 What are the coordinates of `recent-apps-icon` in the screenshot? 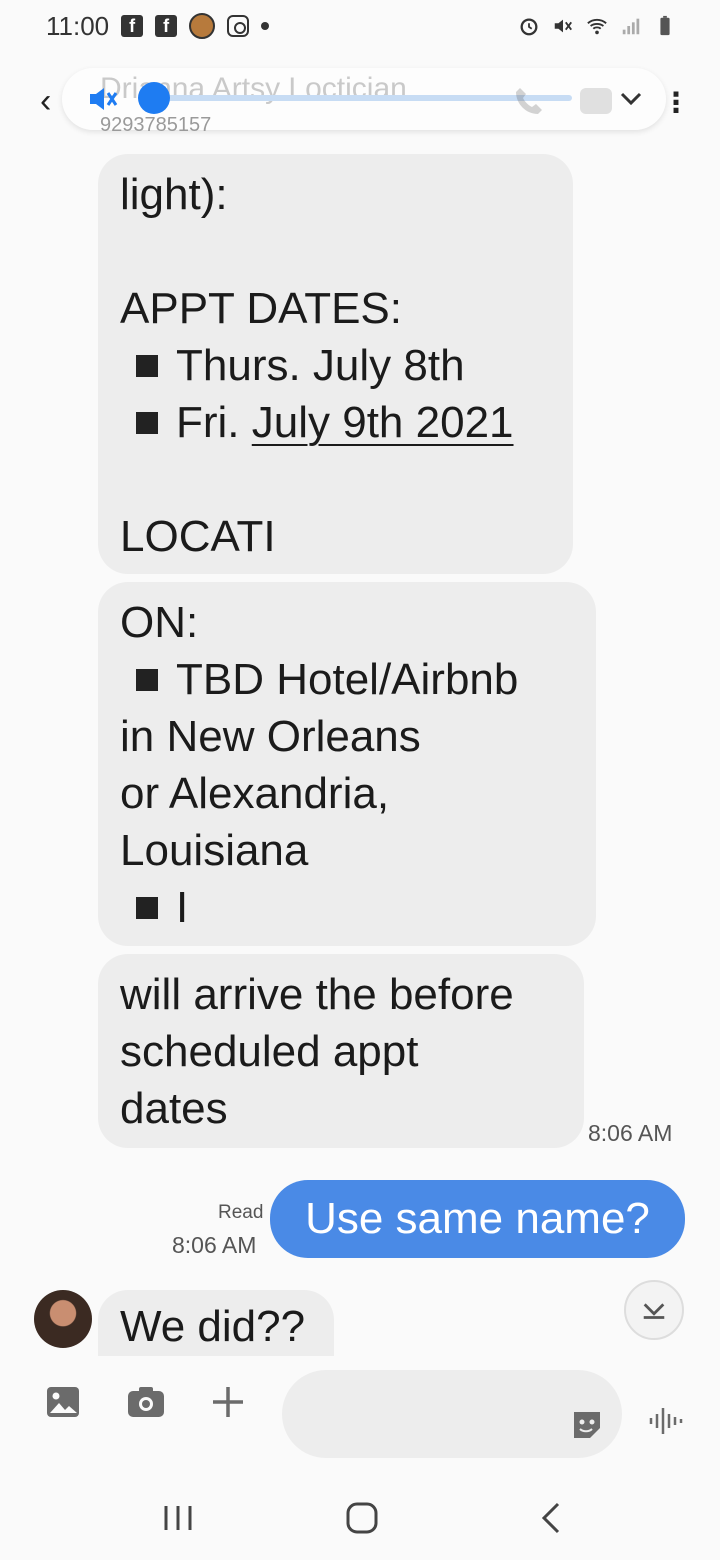 It's located at (178, 1518).